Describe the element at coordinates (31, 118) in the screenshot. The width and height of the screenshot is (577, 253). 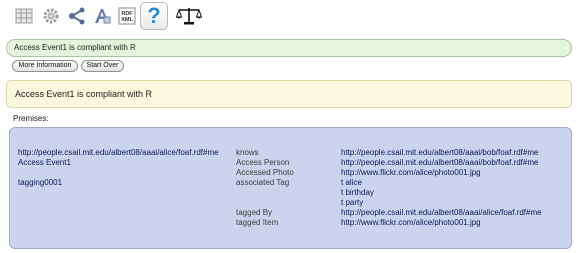
I see `premises-label: Premises:` at that location.